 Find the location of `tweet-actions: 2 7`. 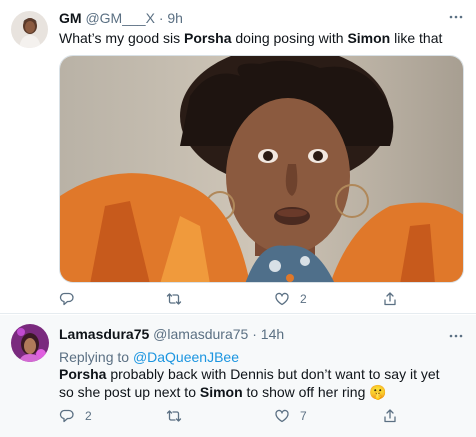

tweet-actions: 2 7 is located at coordinates (239, 416).